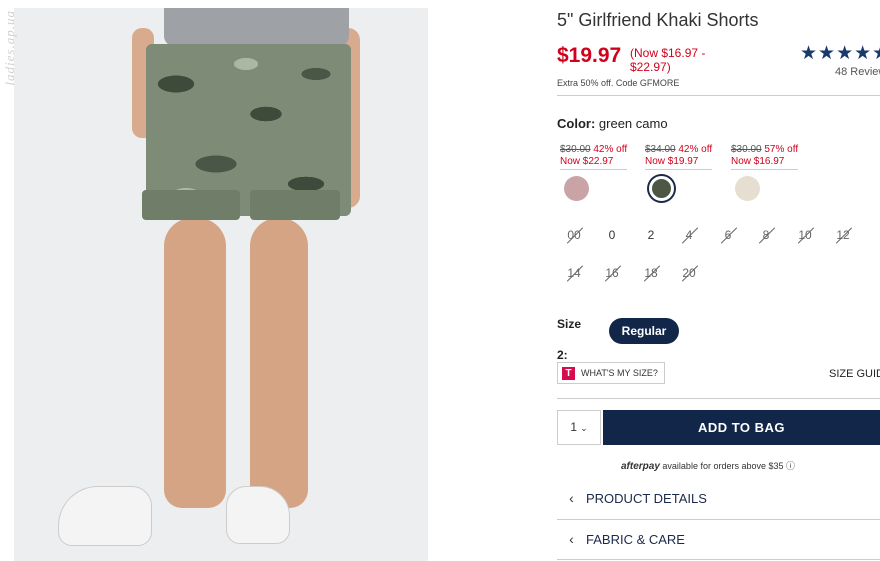 This screenshot has height=561, width=880. What do you see at coordinates (619, 373) in the screenshot?
I see `whats-my-size-label: WHAT'S MY SIZE?` at bounding box center [619, 373].